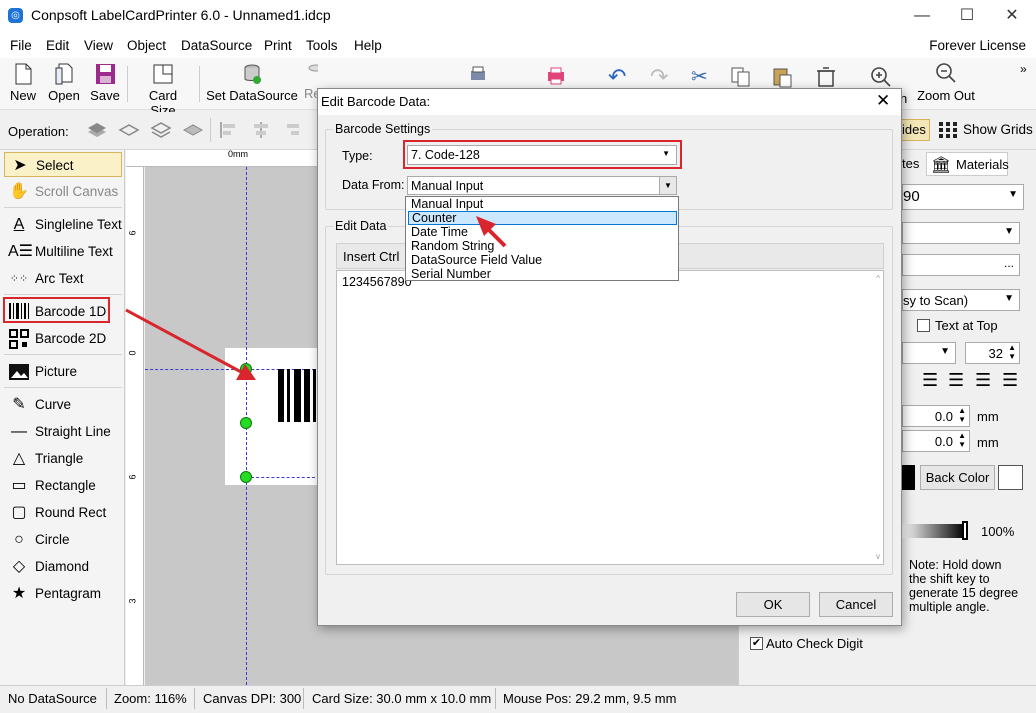 The height and width of the screenshot is (713, 1036). What do you see at coordinates (542, 155) in the screenshot?
I see `type-select: 7. Code-128 ▼` at bounding box center [542, 155].